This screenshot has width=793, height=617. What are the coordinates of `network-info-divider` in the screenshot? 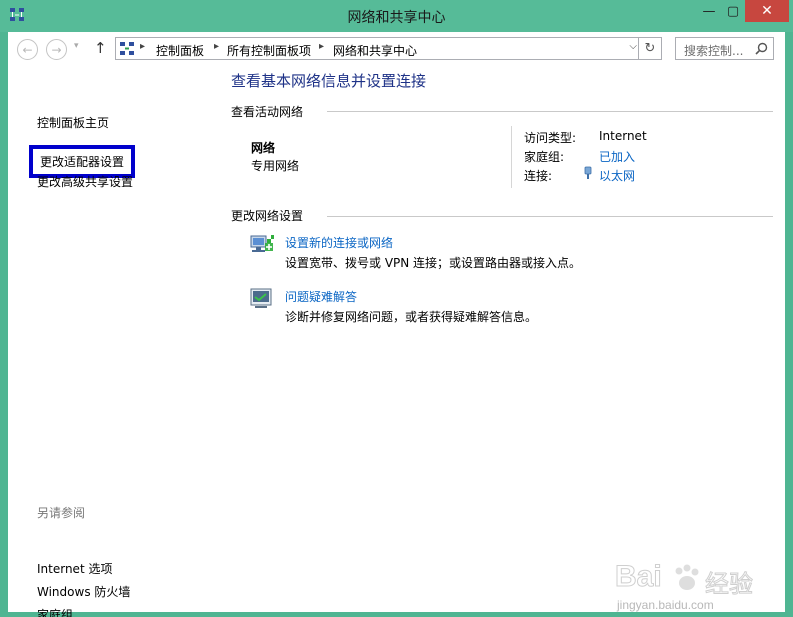 It's located at (511, 157).